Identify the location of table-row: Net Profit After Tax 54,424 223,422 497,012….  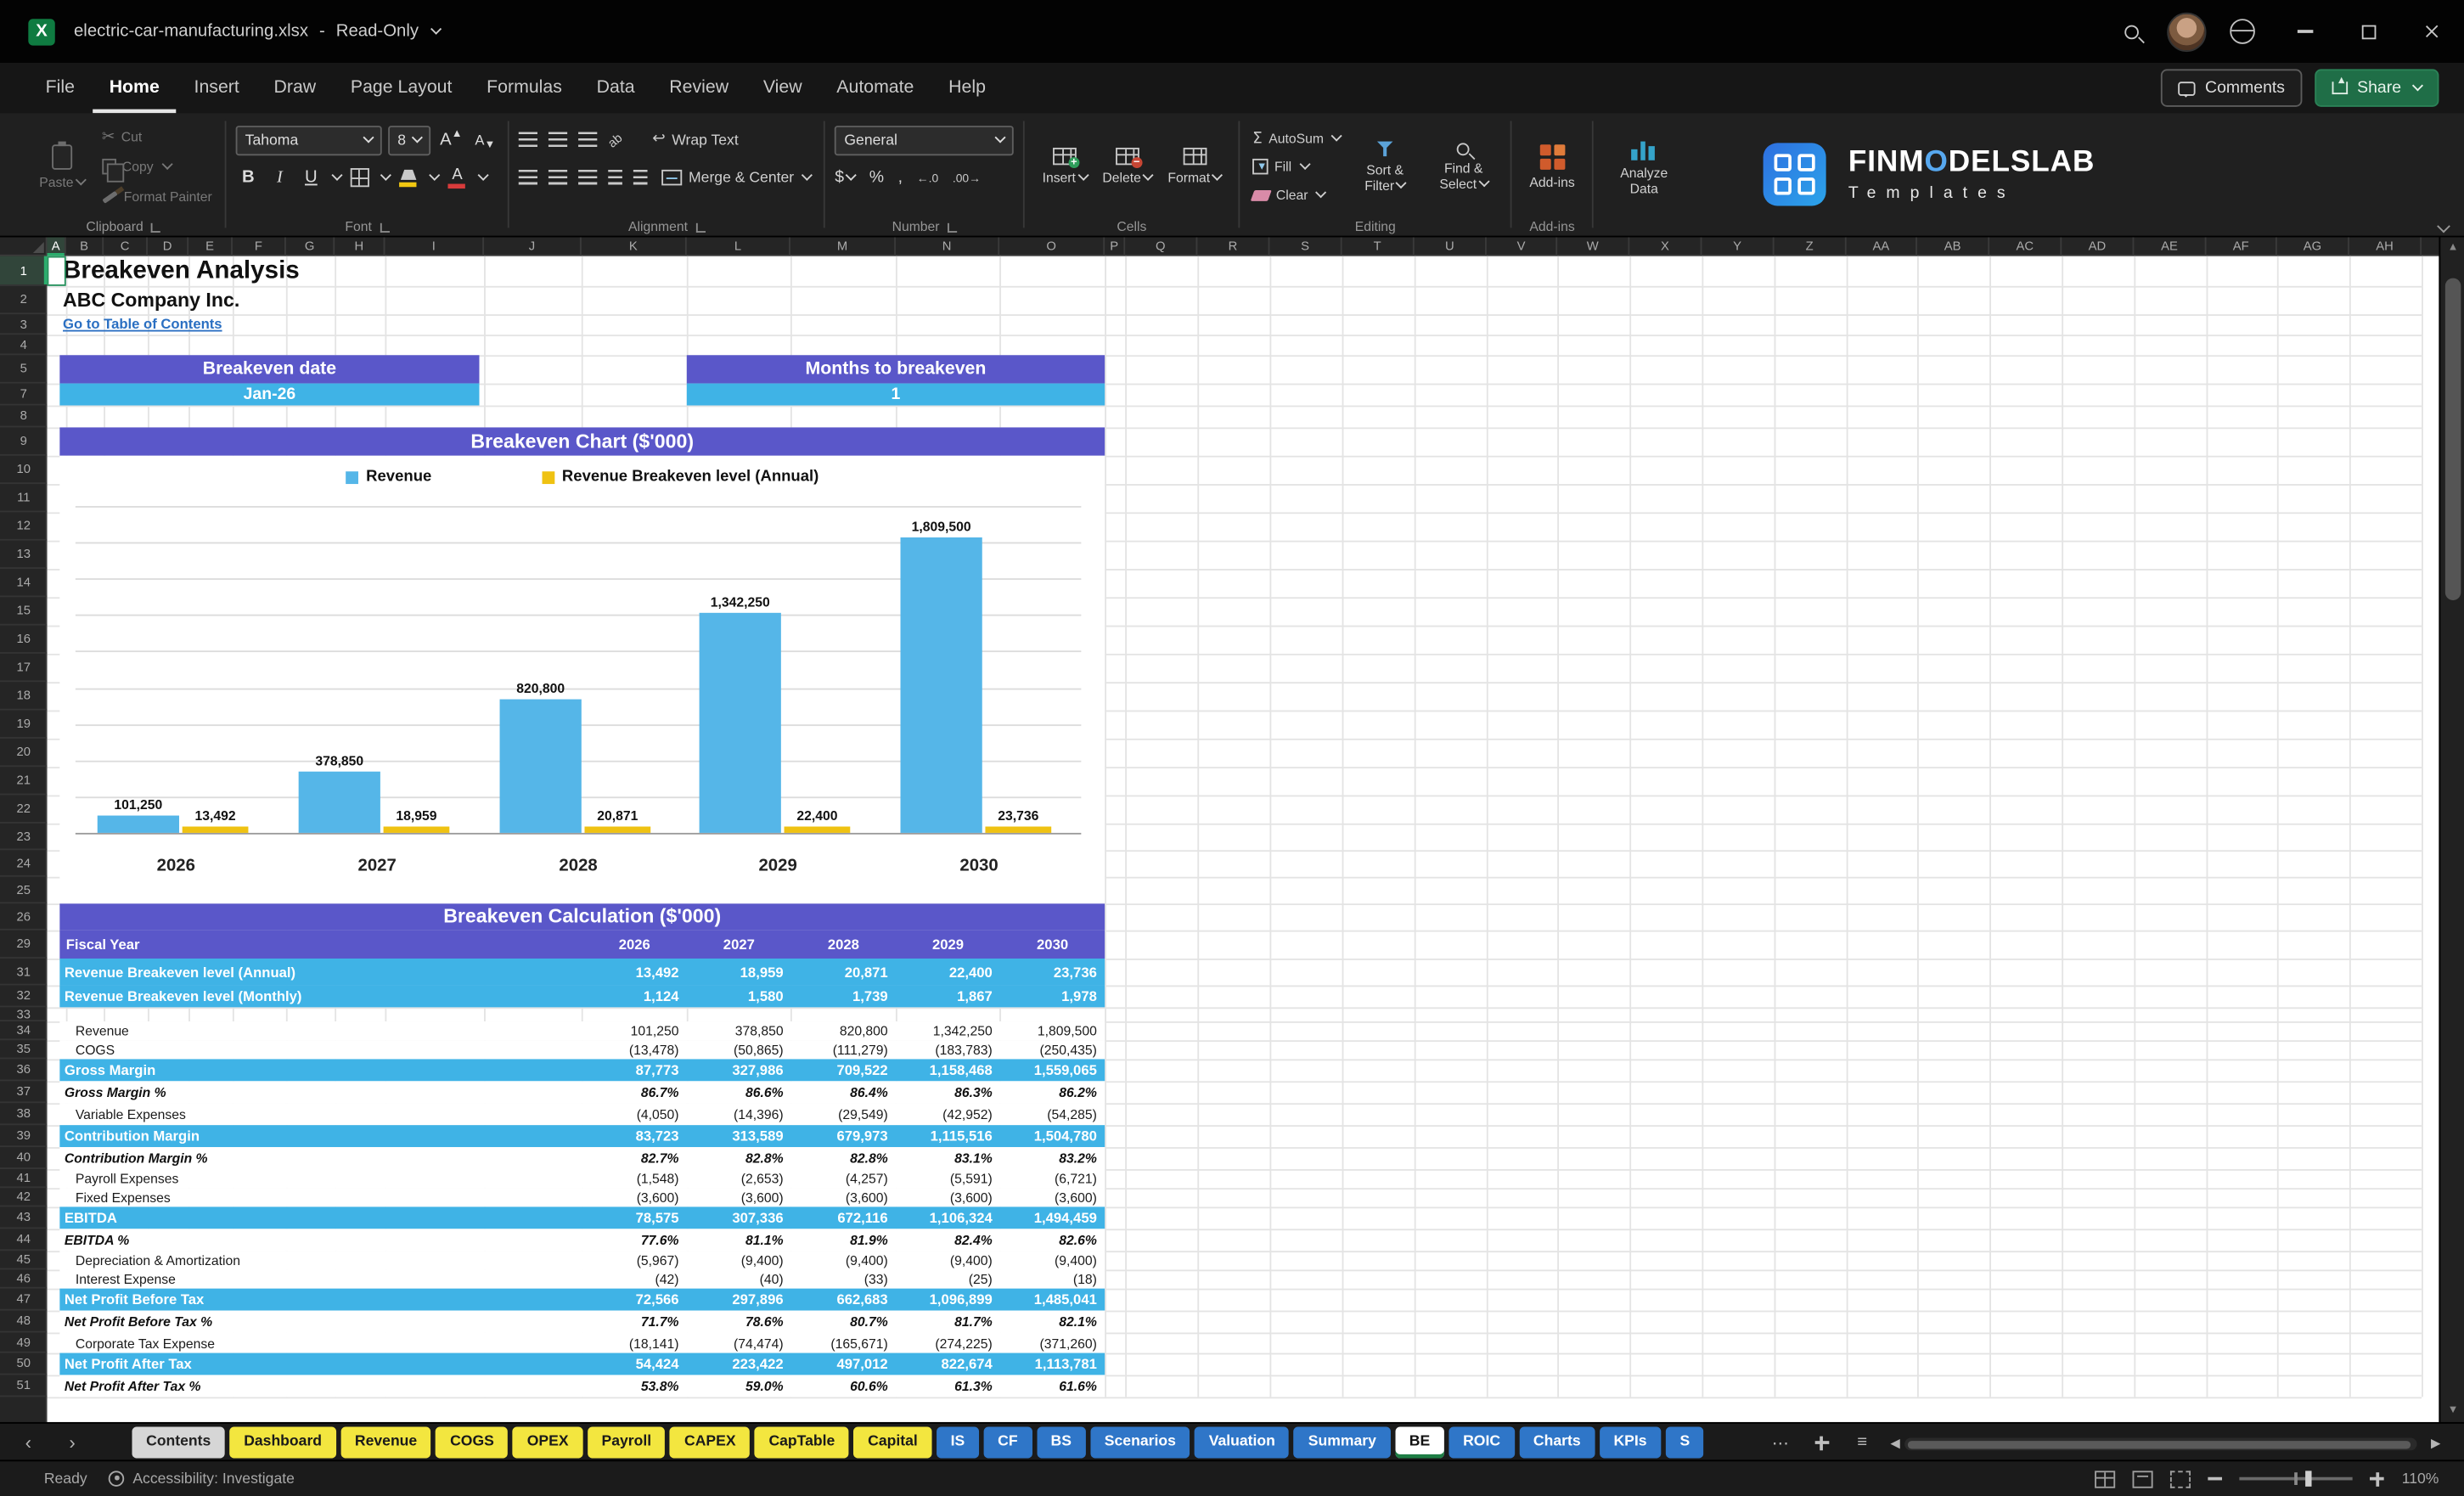
(582, 1364).